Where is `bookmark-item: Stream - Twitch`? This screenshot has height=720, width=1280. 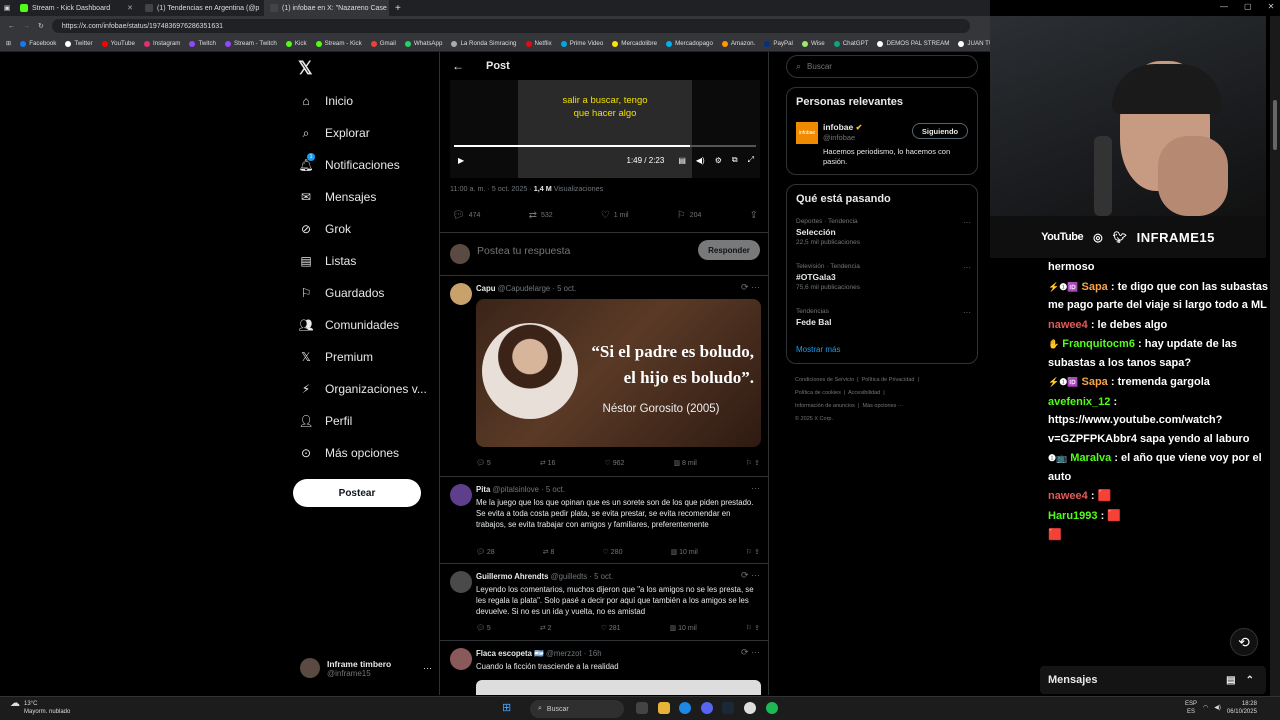
bookmark-item: Stream - Twitch is located at coordinates (251, 43).